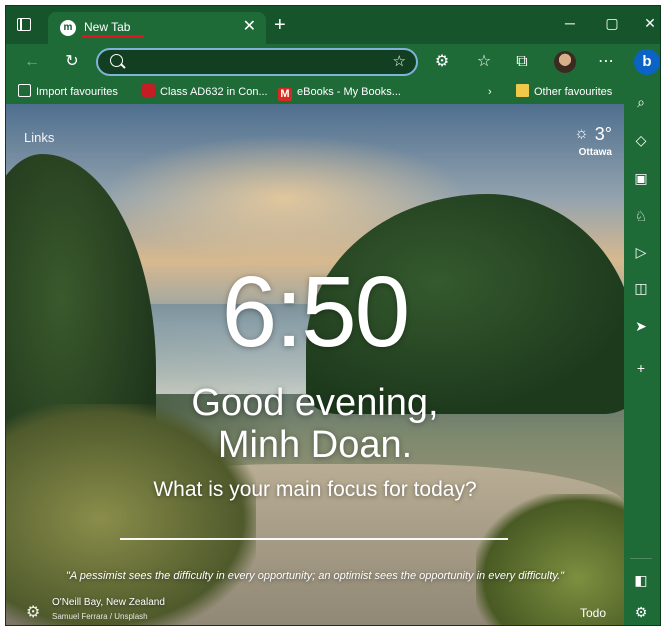  I want to click on focus-input, so click(314, 539).